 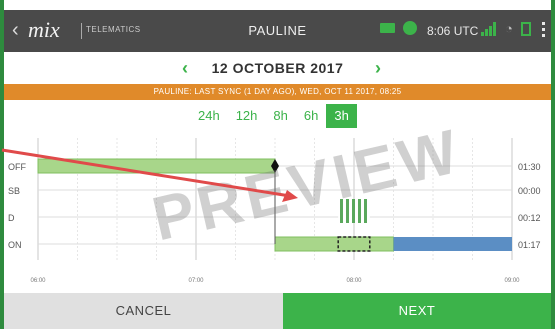 What do you see at coordinates (410, 28) in the screenshot?
I see `sync-icon` at bounding box center [410, 28].